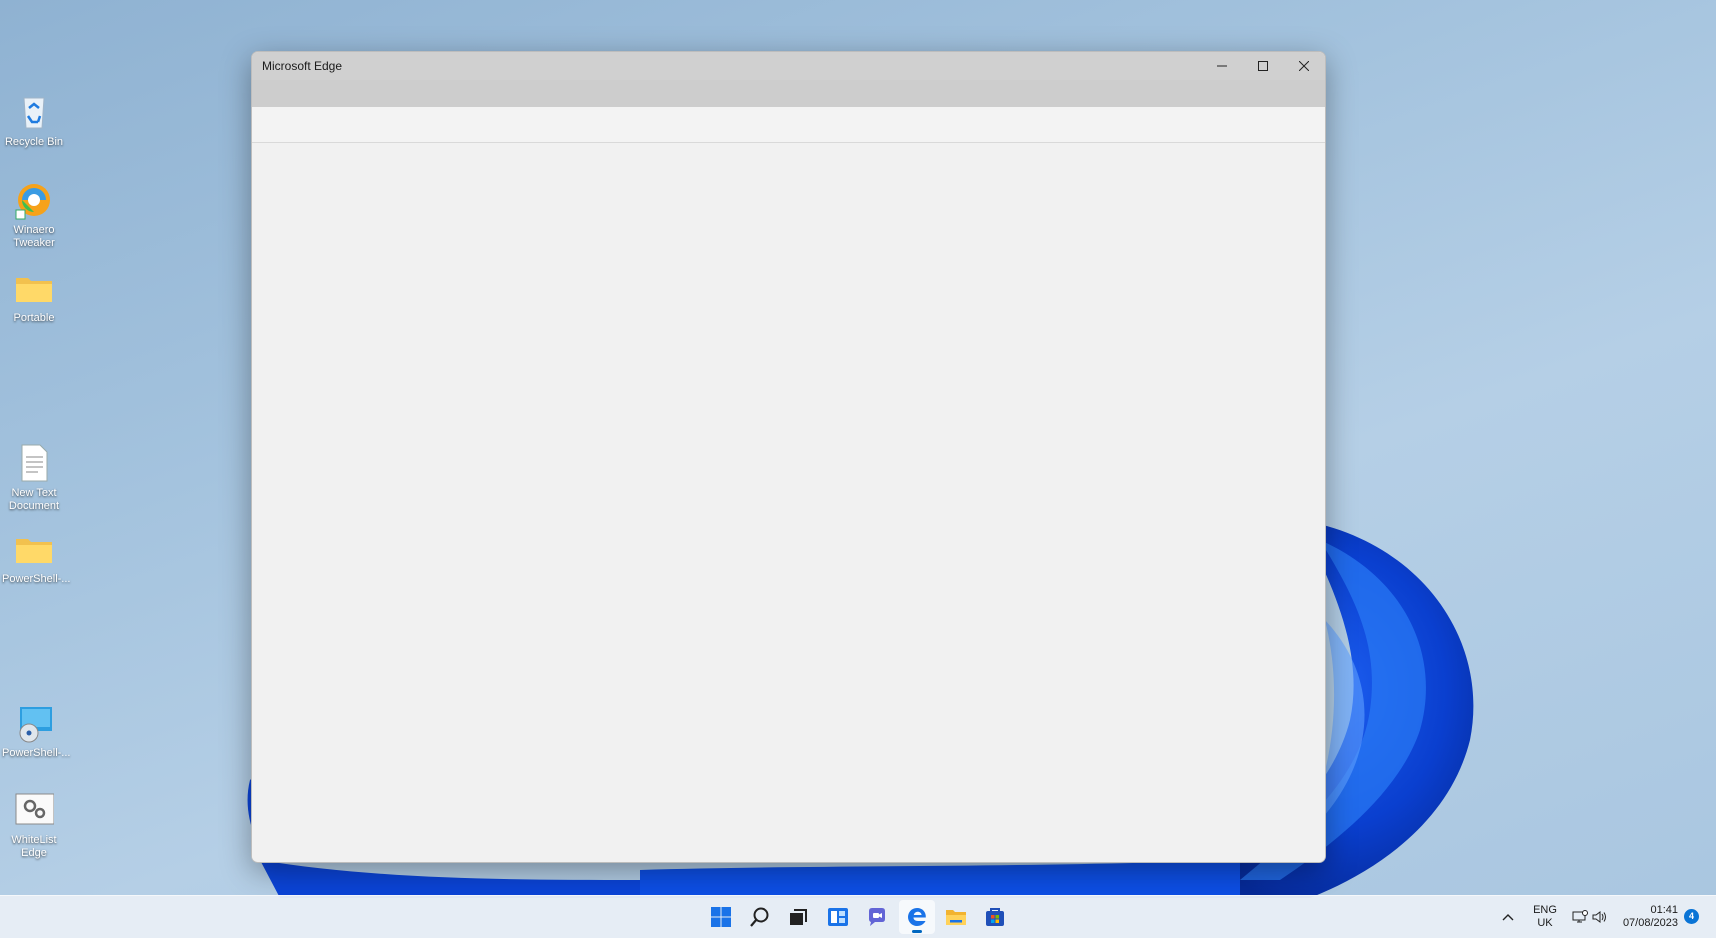 The width and height of the screenshot is (1716, 938). I want to click on task-view-icon, so click(798, 917).